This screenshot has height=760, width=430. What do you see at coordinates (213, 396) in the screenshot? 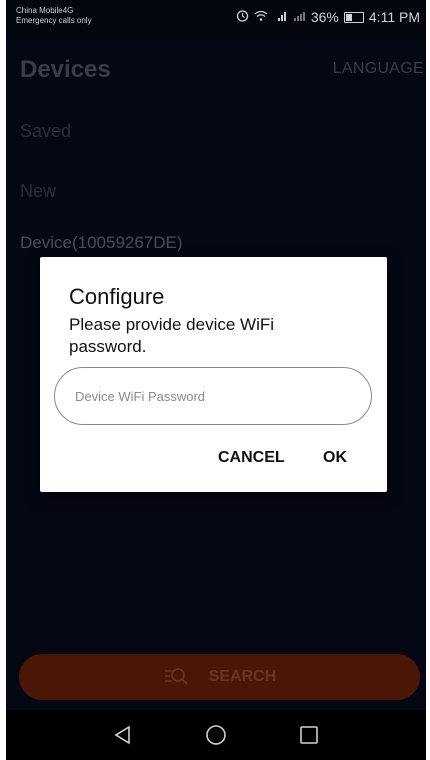
I see `wifi-password-input` at bounding box center [213, 396].